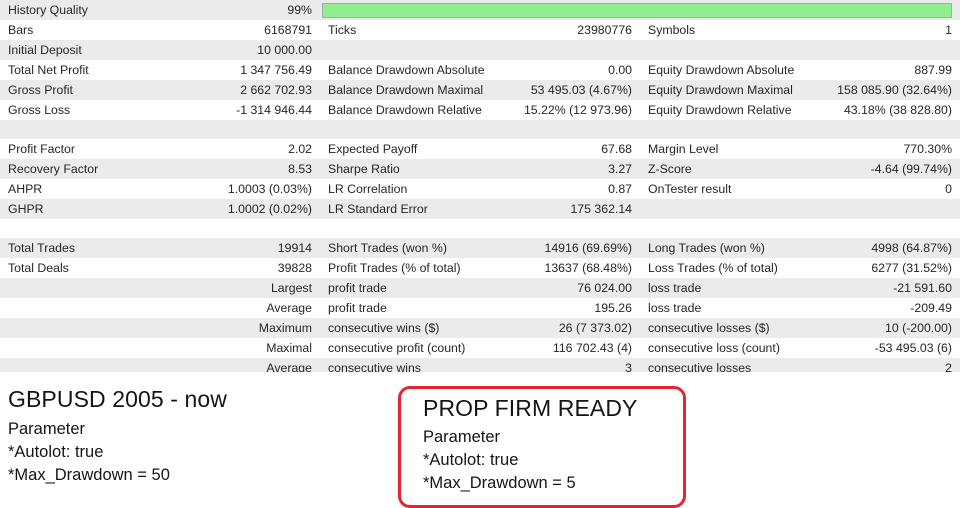 The image size is (960, 508). What do you see at coordinates (620, 169) in the screenshot?
I see `report-cell-value: 3.27` at bounding box center [620, 169].